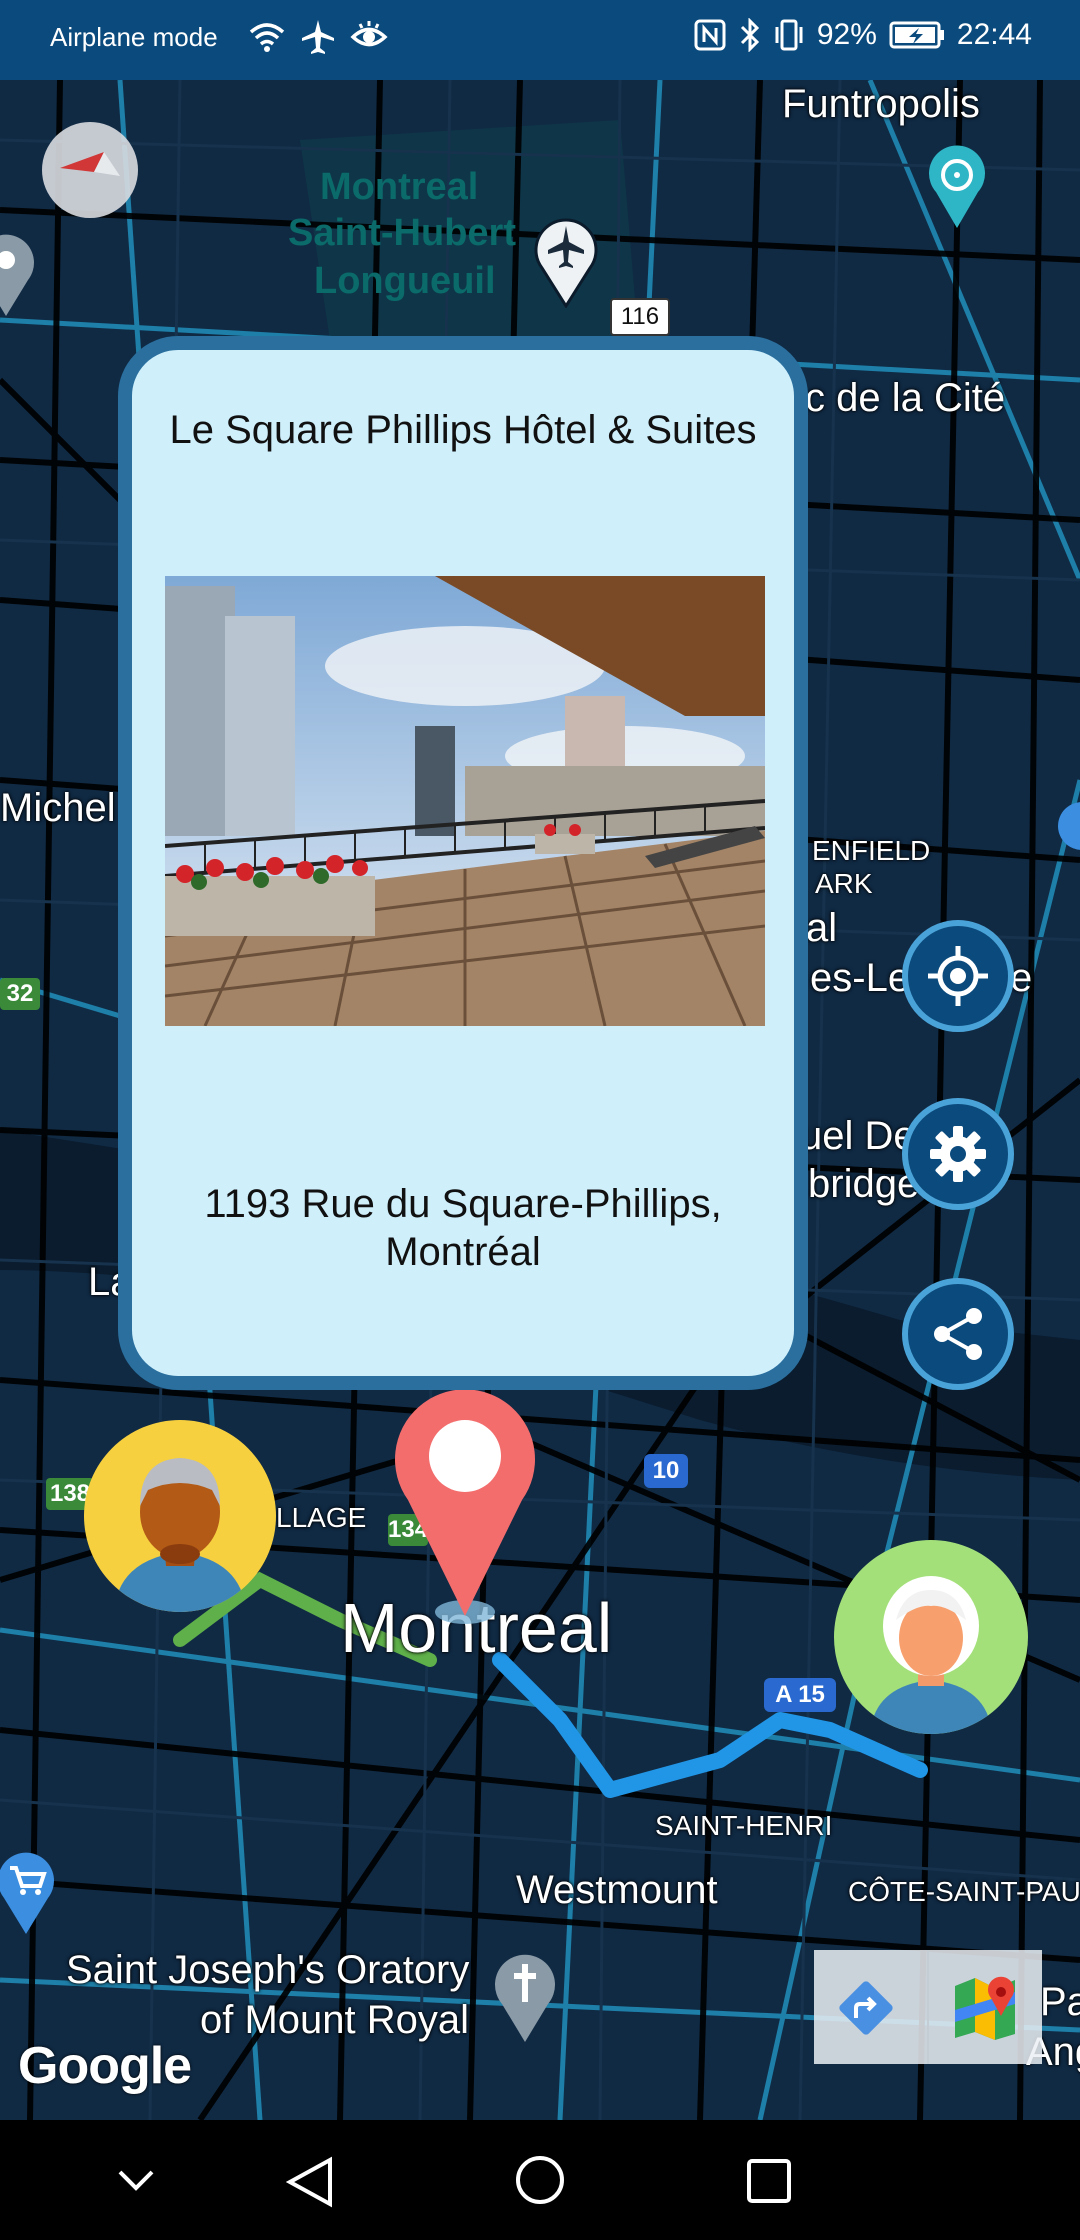 The image size is (1080, 2240). Describe the element at coordinates (463, 1228) in the screenshot. I see `place-address: 1193 Rue du Square-Phillips, Montréal` at that location.